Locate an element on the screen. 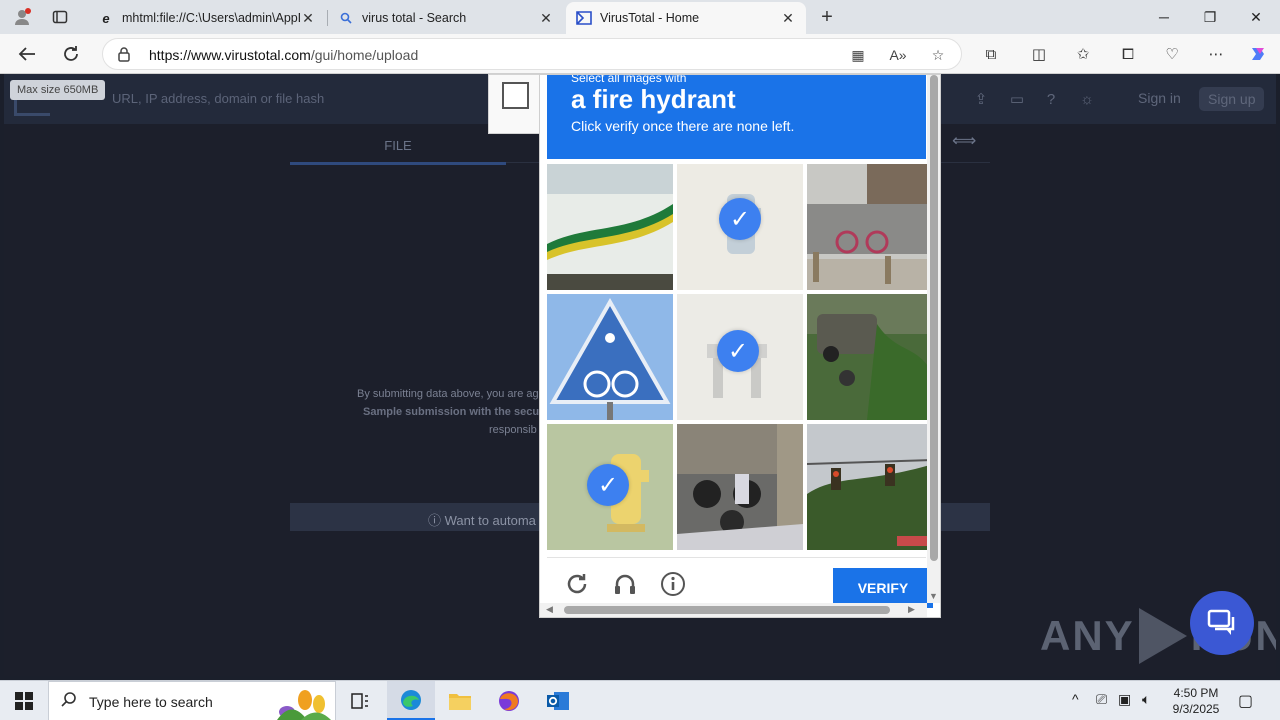  tab-title: mhtml:file://C:\Users\admin\AppD is located at coordinates (211, 18).